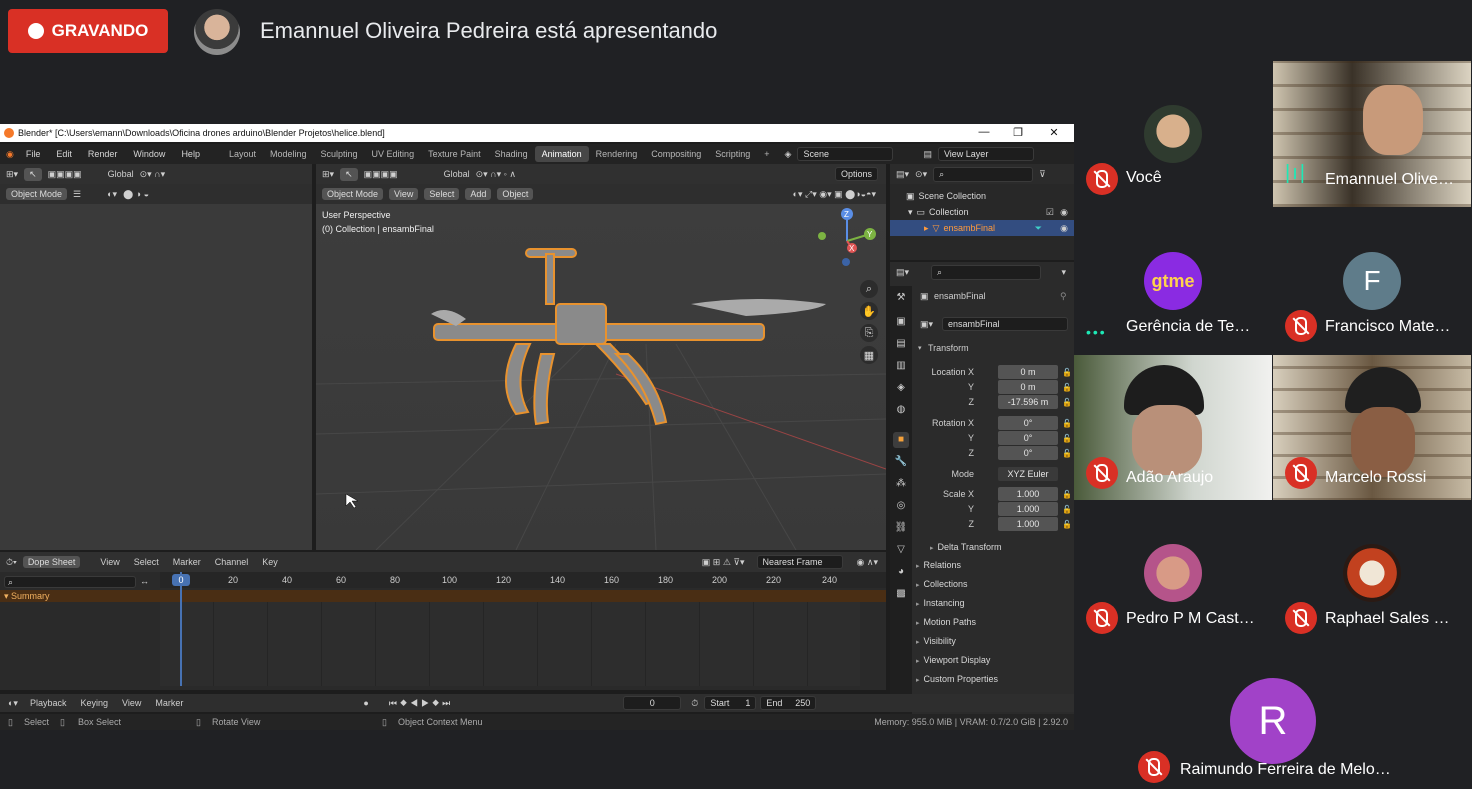  What do you see at coordinates (421, 703) in the screenshot?
I see `playback-controls-icons: ⏮◆◀▶◆⏭` at bounding box center [421, 703].